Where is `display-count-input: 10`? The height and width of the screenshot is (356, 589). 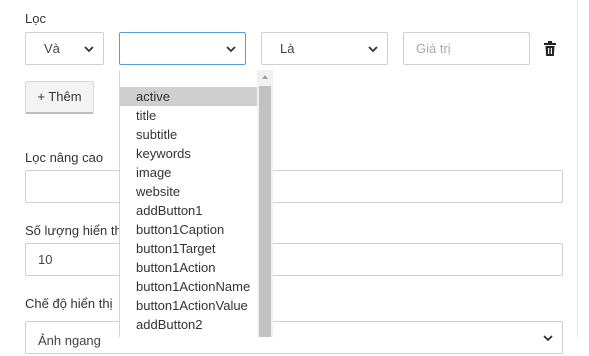 display-count-input: 10 is located at coordinates (294, 259).